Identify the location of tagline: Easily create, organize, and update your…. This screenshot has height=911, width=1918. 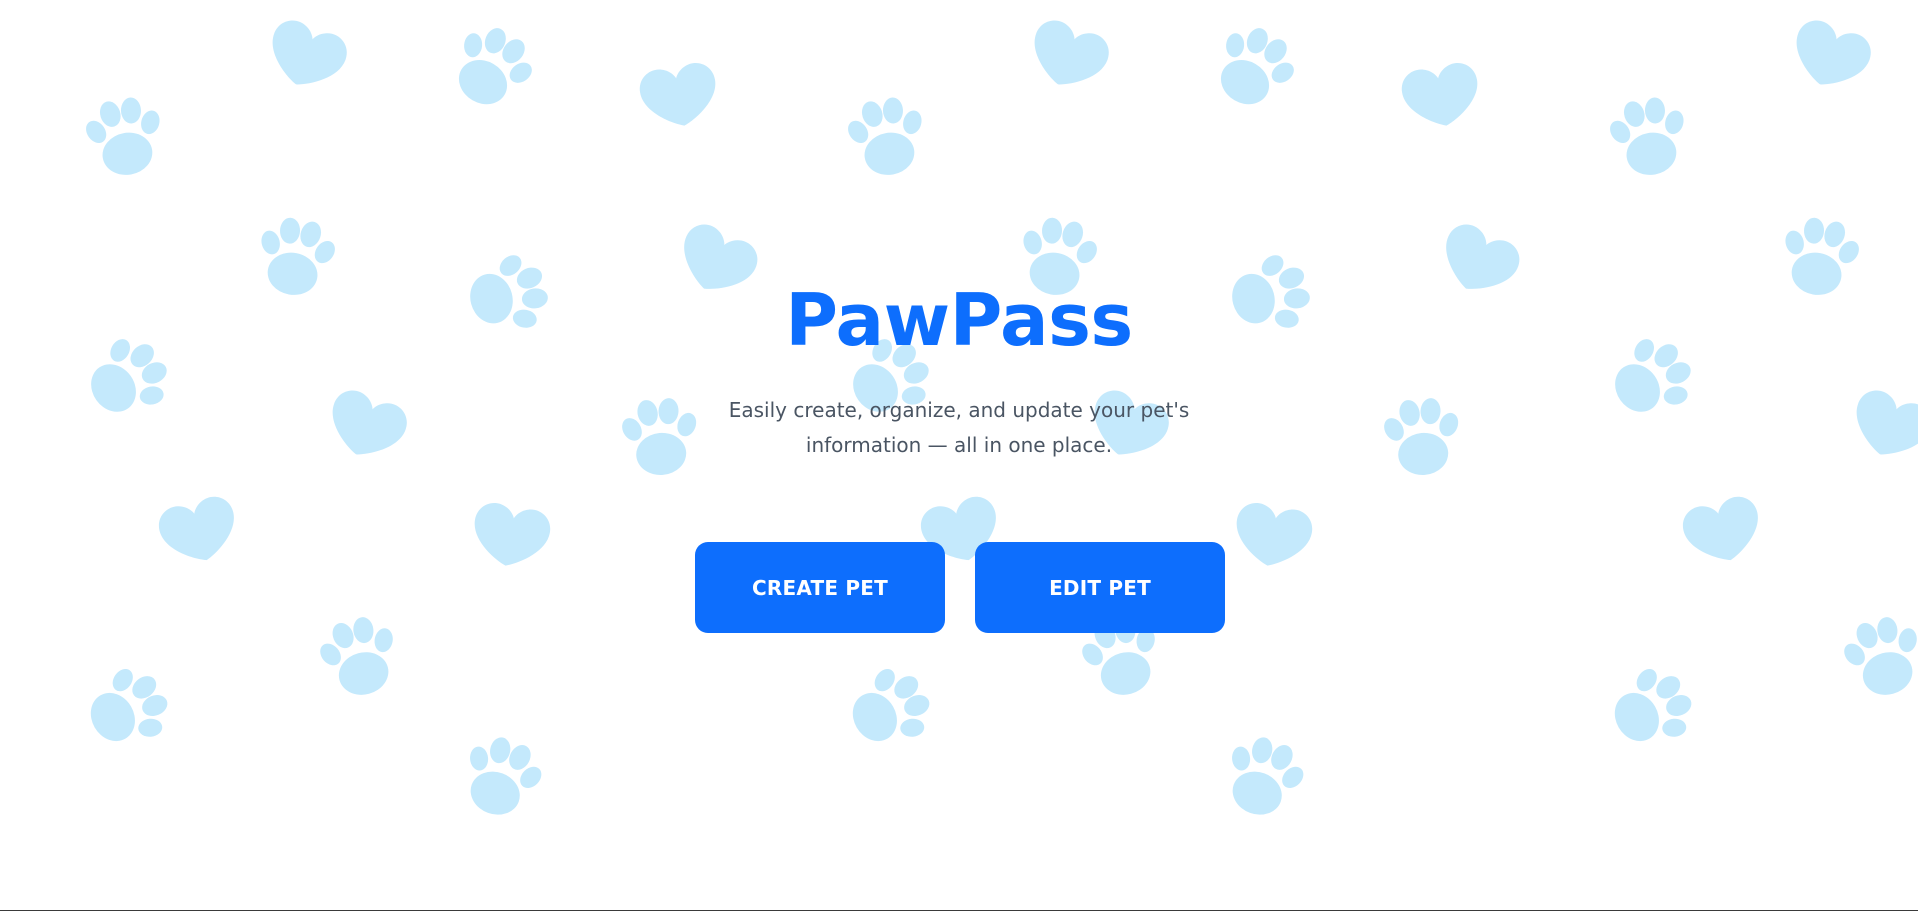
(959, 427).